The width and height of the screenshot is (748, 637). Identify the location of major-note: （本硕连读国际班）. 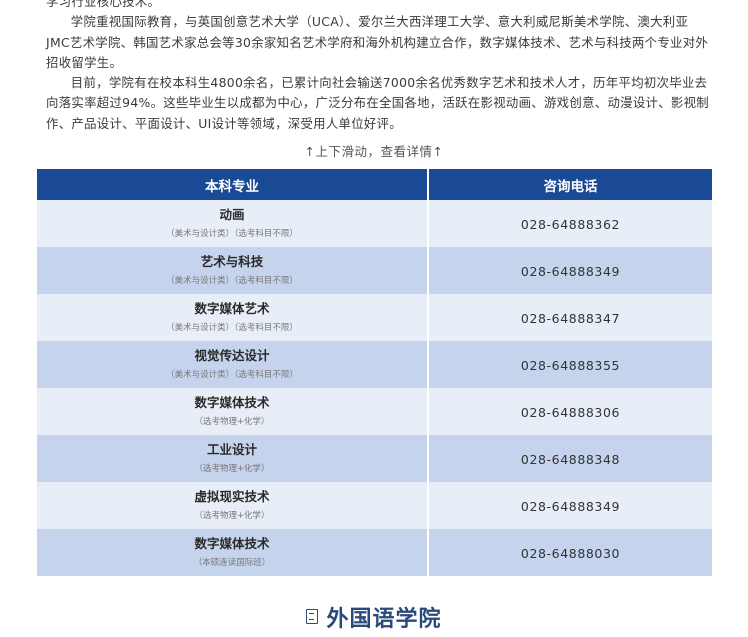
(232, 562).